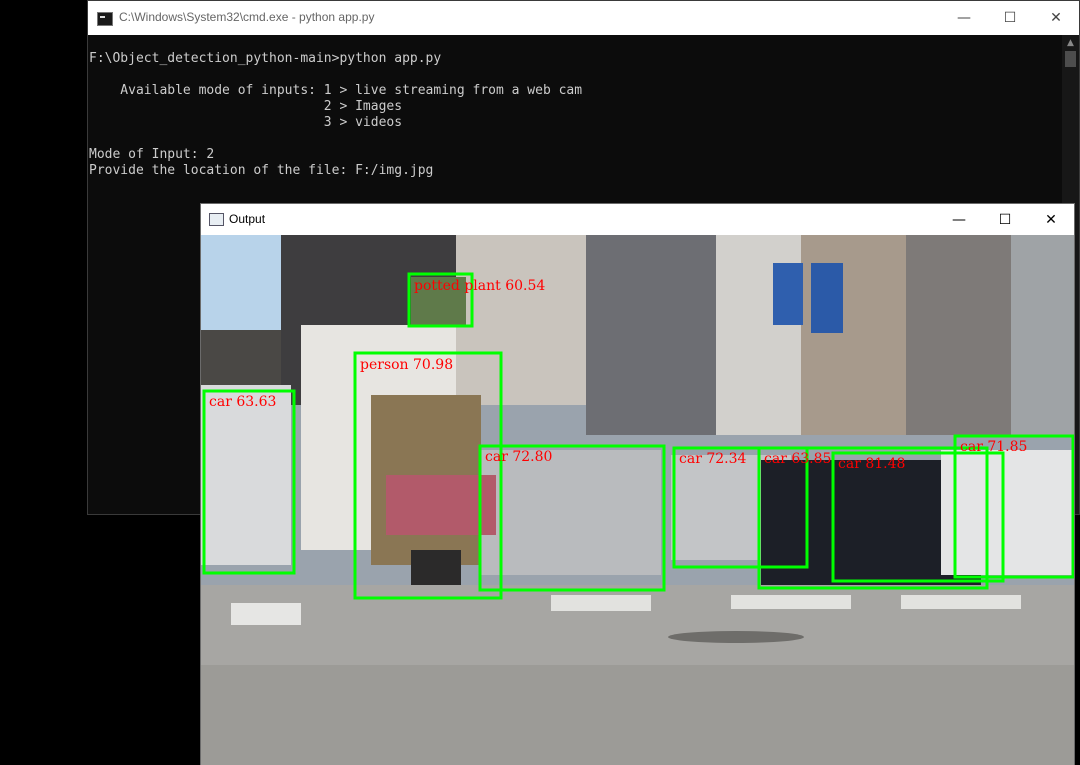 This screenshot has height=765, width=1080. What do you see at coordinates (1070, 43) in the screenshot?
I see `scroll-up-arrow-icon: ▲` at bounding box center [1070, 43].